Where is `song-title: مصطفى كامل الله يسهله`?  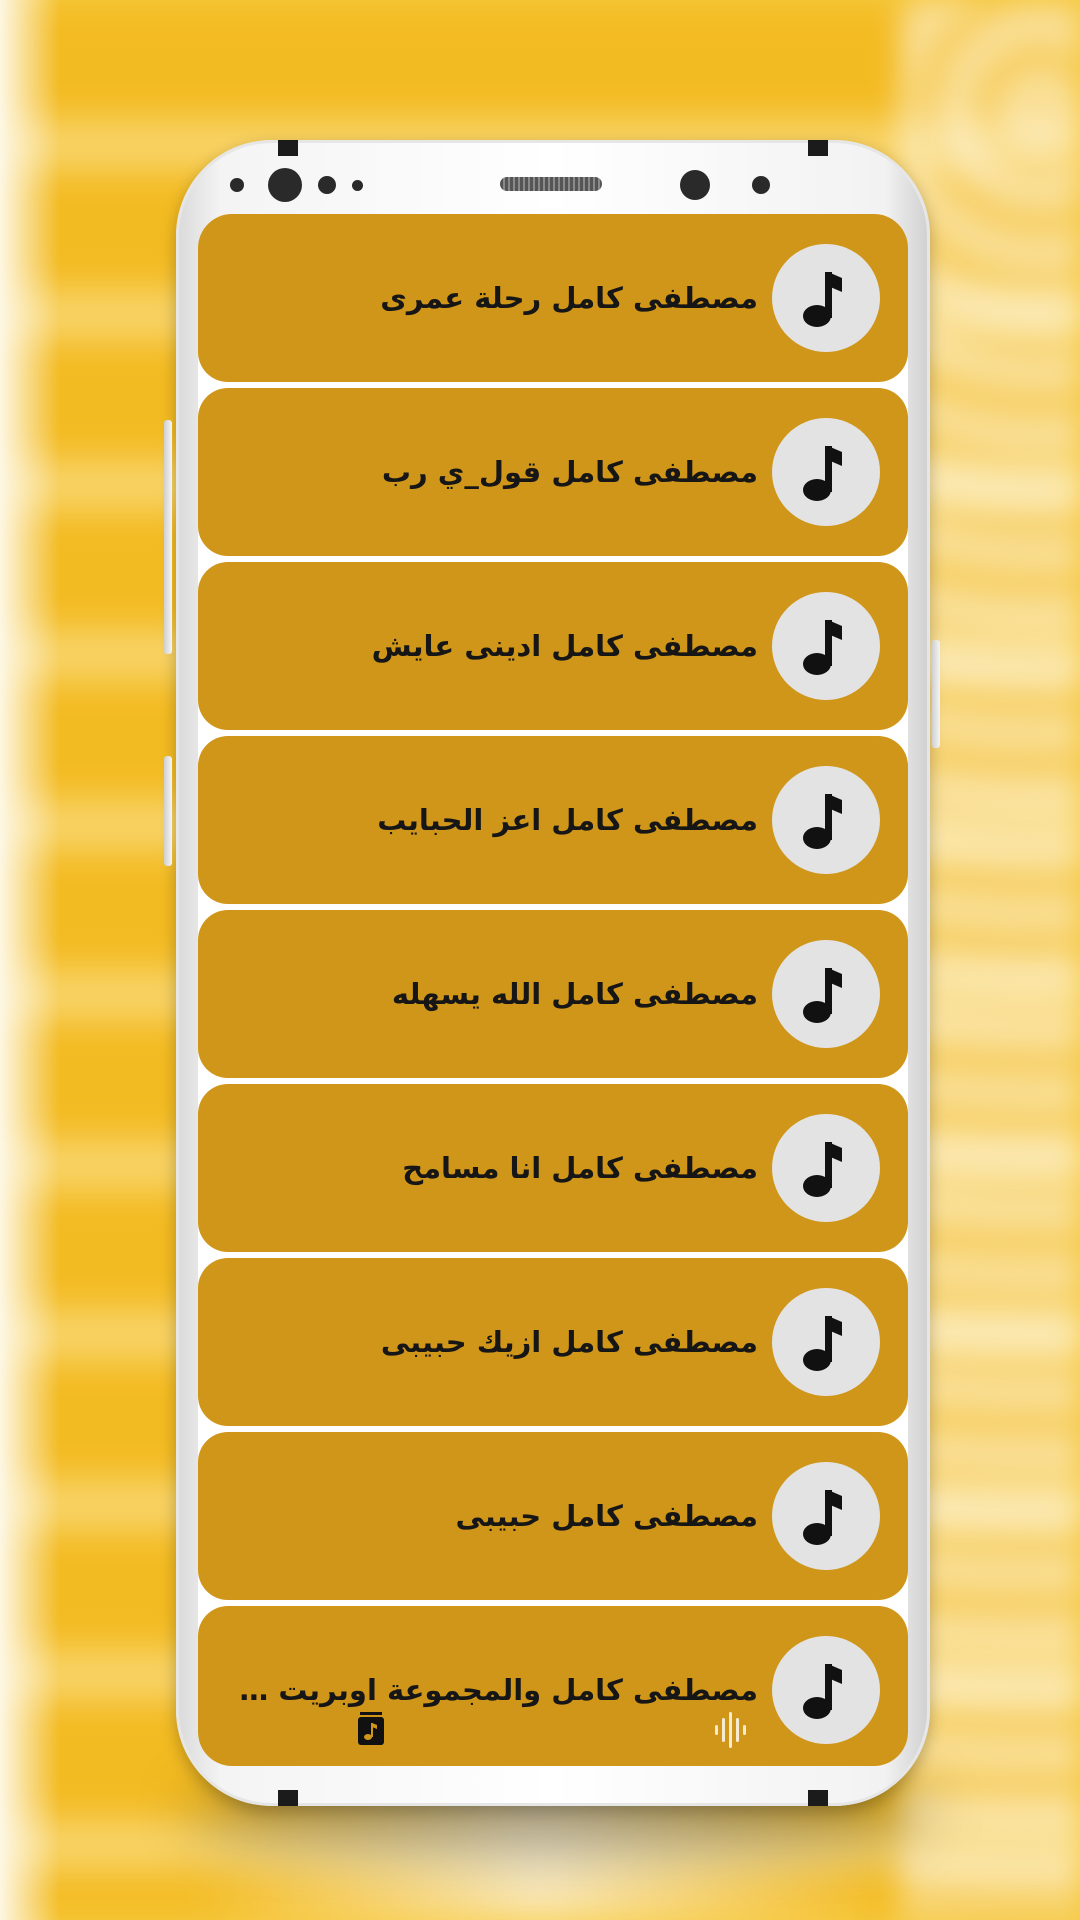 song-title: مصطفى كامل الله يسهله is located at coordinates (574, 994).